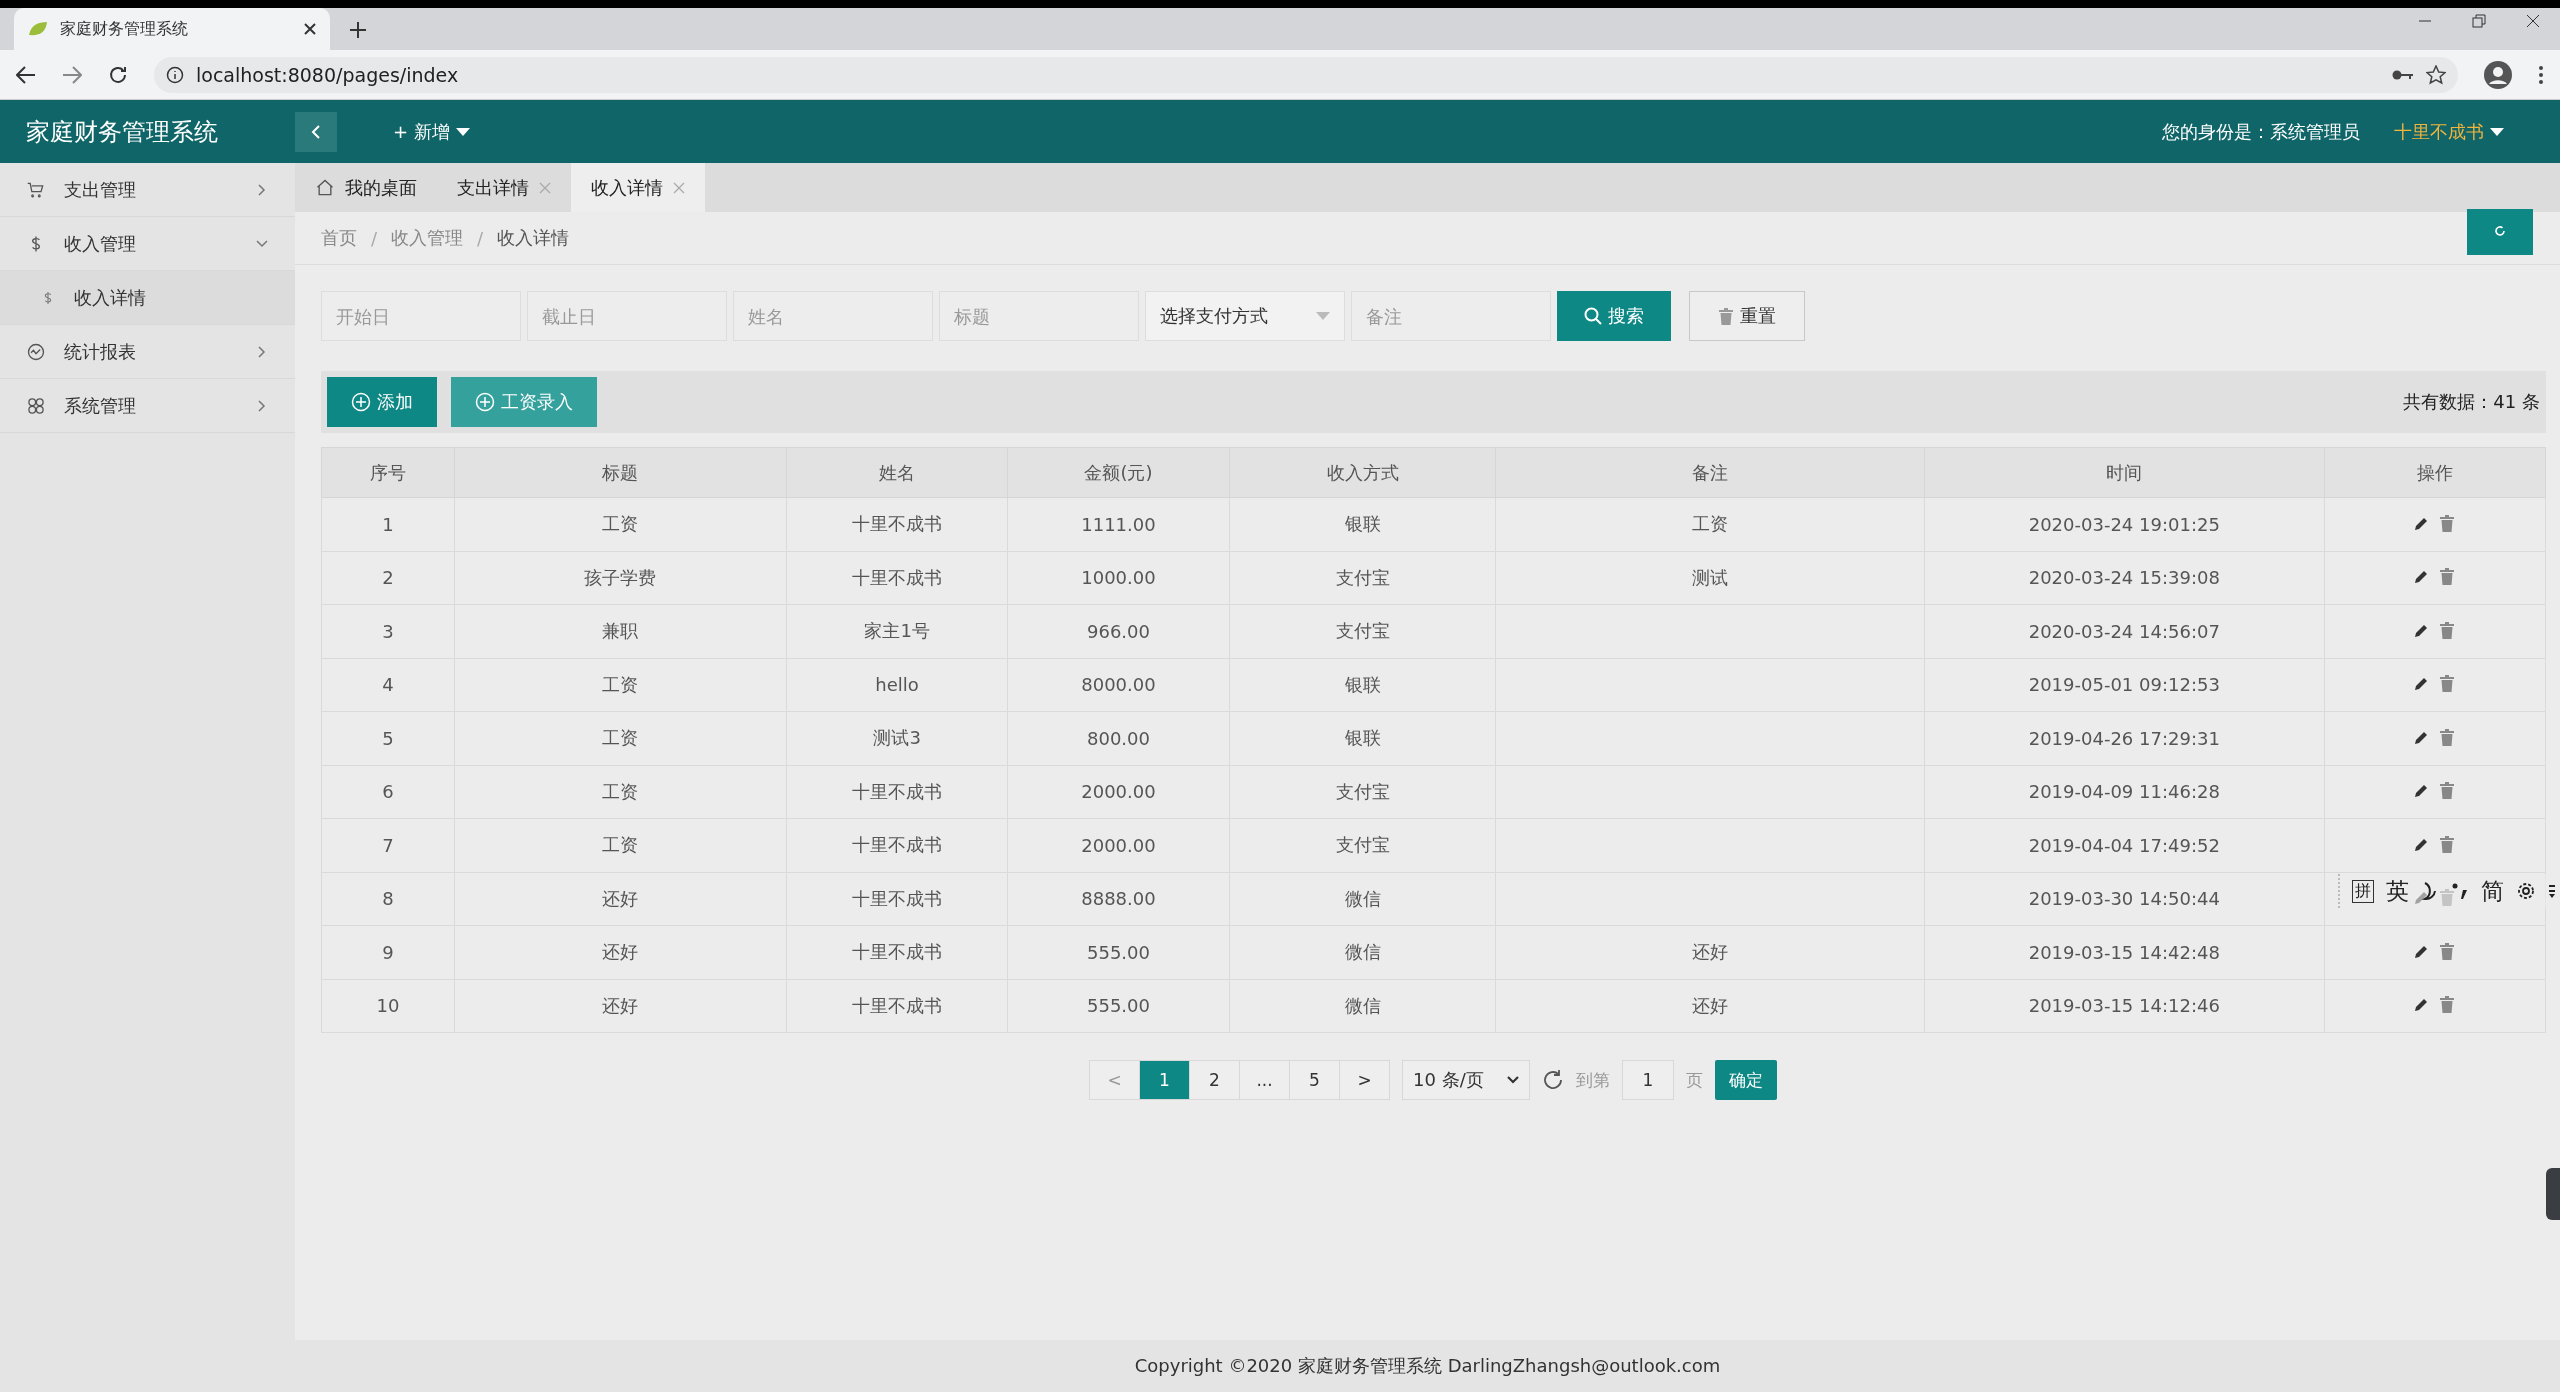 The height and width of the screenshot is (1392, 2560). Describe the element at coordinates (388, 524) in the screenshot. I see `table-cell: 1` at that location.